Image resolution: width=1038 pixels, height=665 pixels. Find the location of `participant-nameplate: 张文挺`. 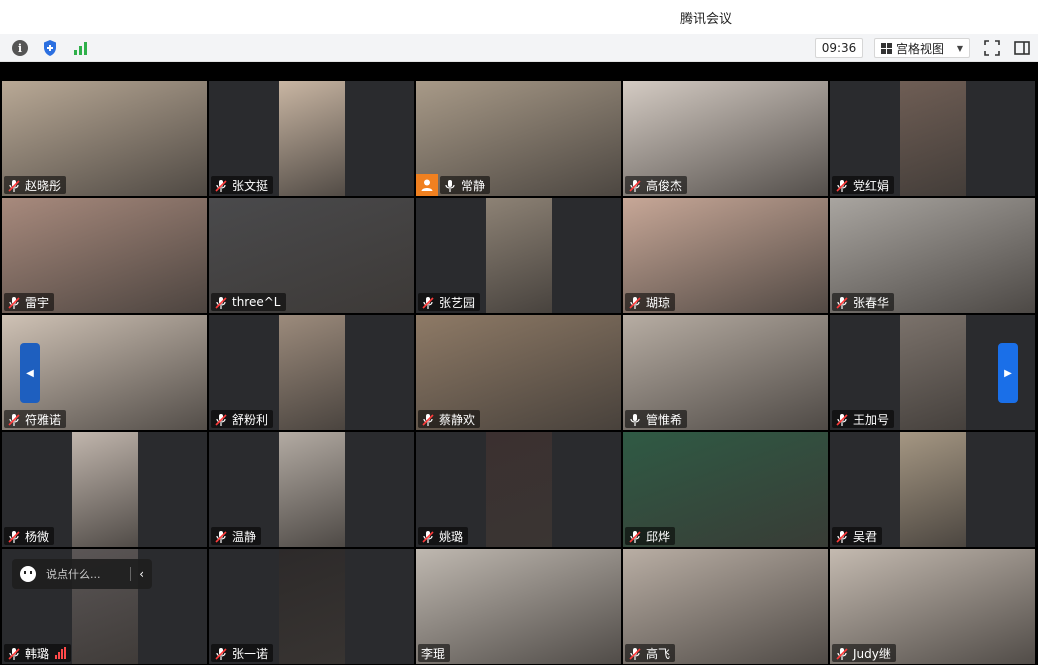

participant-nameplate: 张文挺 is located at coordinates (242, 185).